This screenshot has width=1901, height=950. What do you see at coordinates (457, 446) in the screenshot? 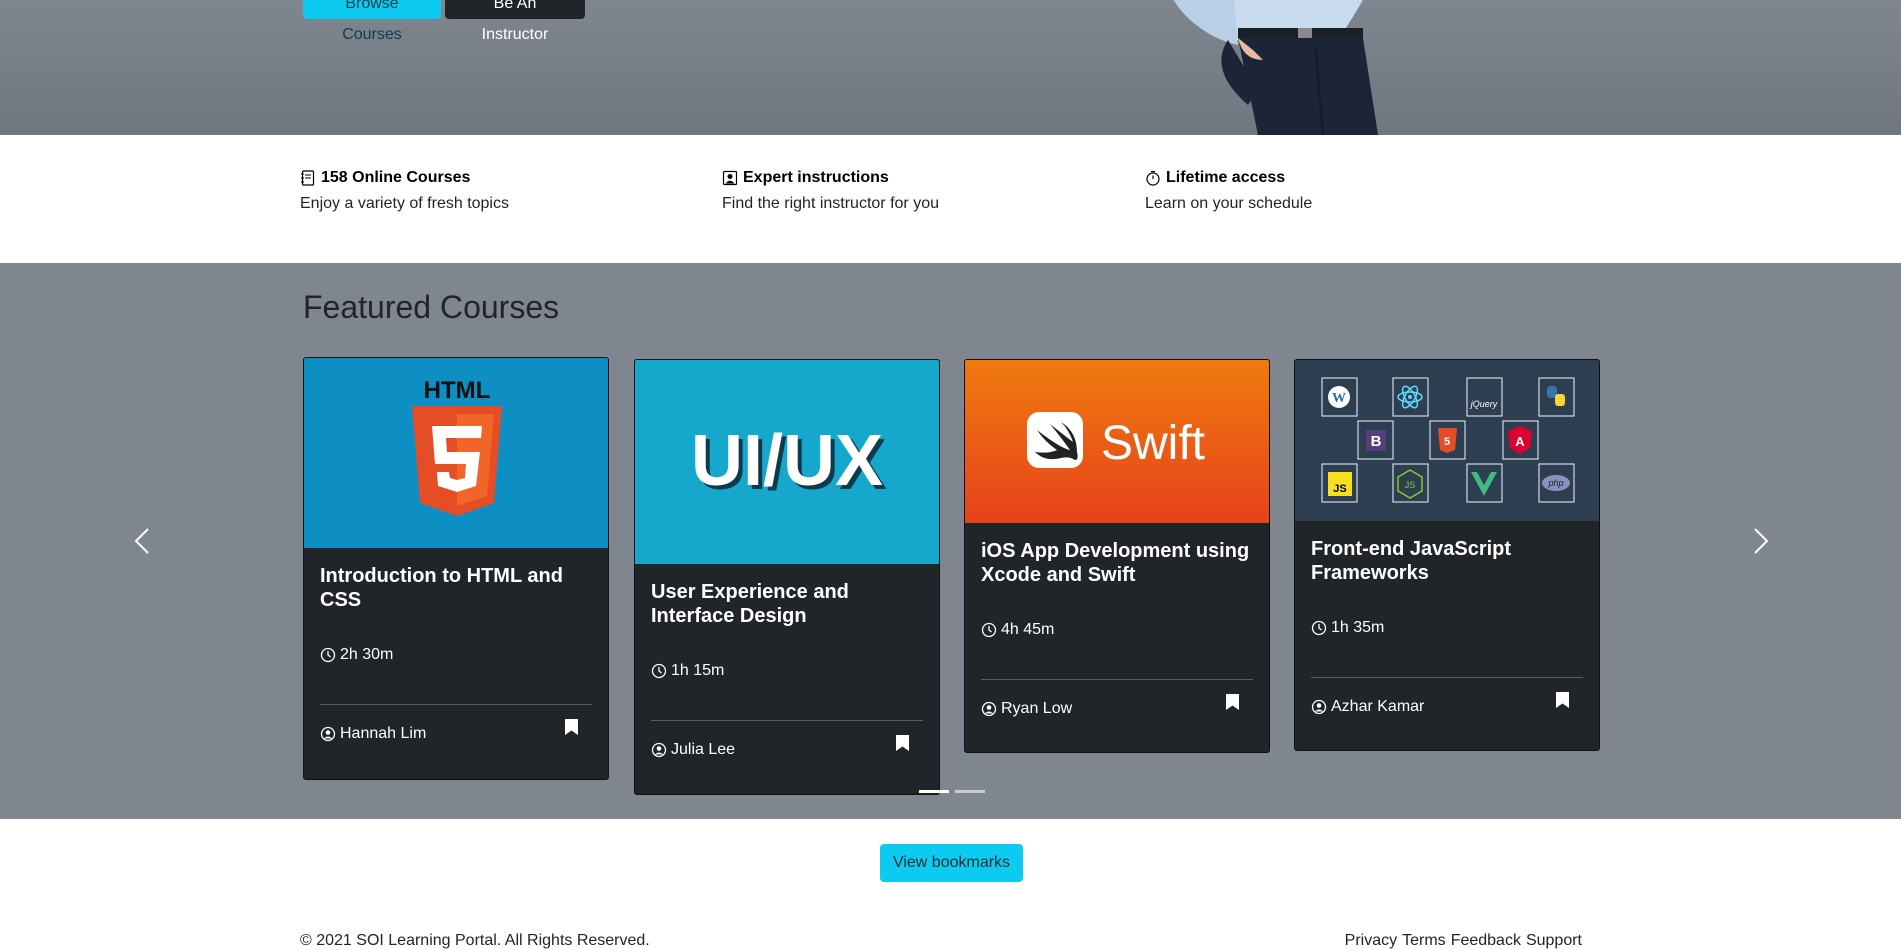
I see `html5-logo: HTML` at bounding box center [457, 446].